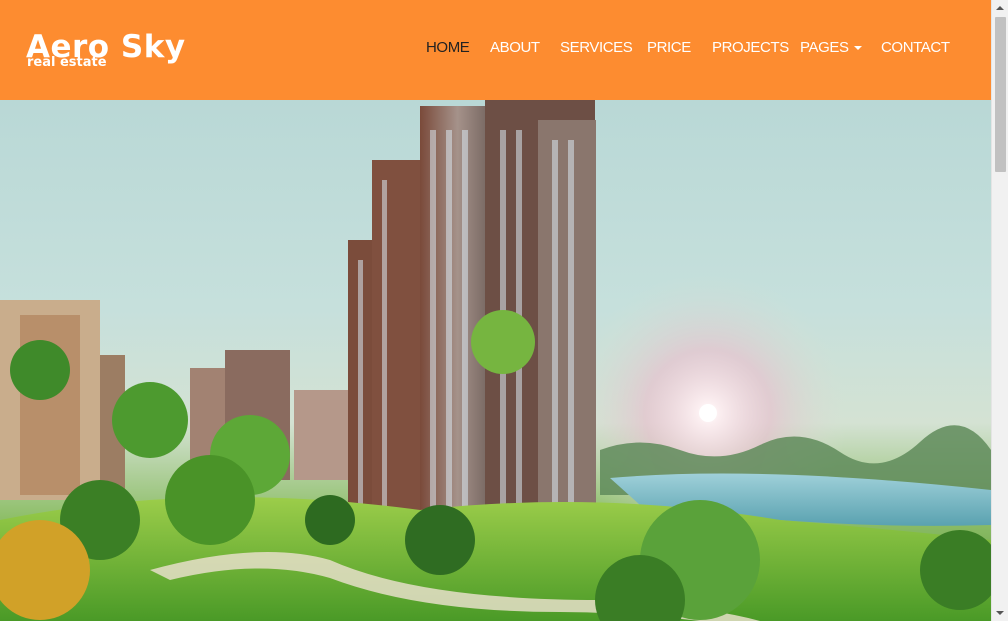  I want to click on vertical-scrollbar, so click(999, 310).